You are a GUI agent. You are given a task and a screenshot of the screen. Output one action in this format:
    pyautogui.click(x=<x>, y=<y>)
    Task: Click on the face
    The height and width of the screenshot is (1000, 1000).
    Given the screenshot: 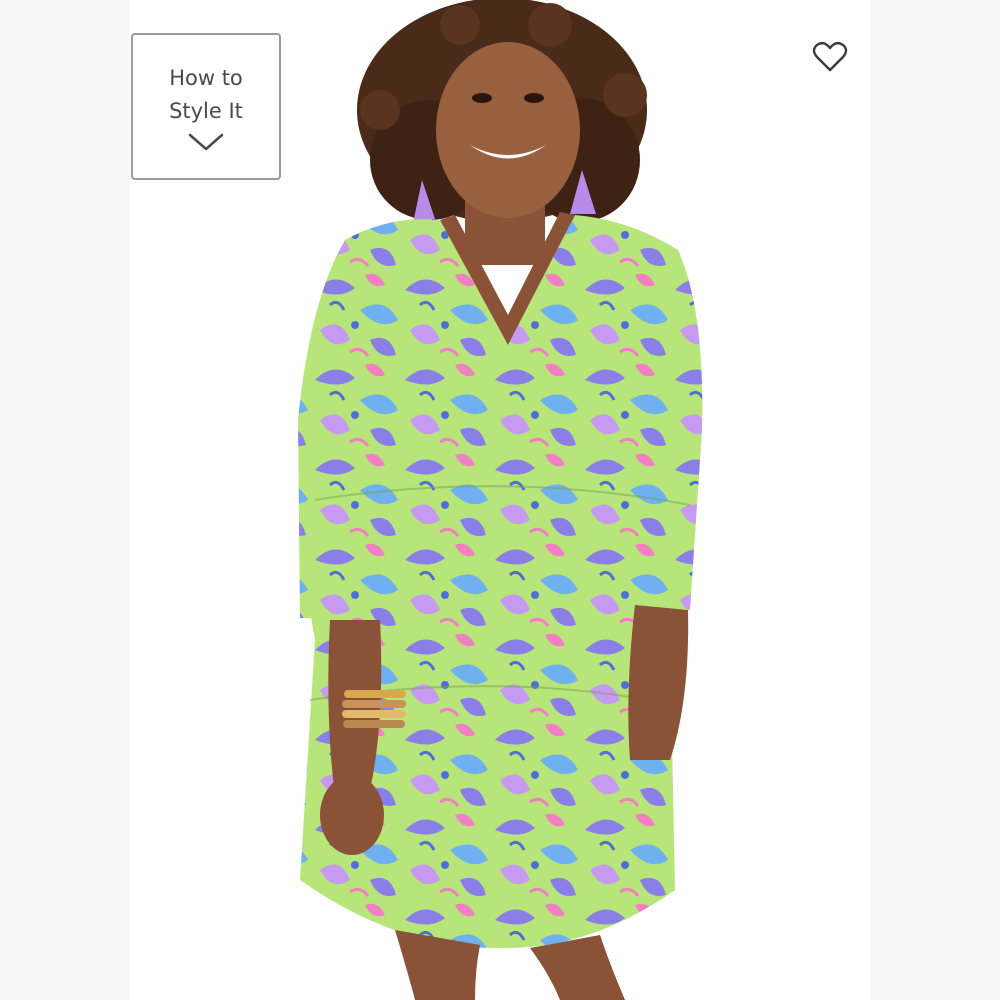 What is the action you would take?
    pyautogui.click(x=508, y=130)
    